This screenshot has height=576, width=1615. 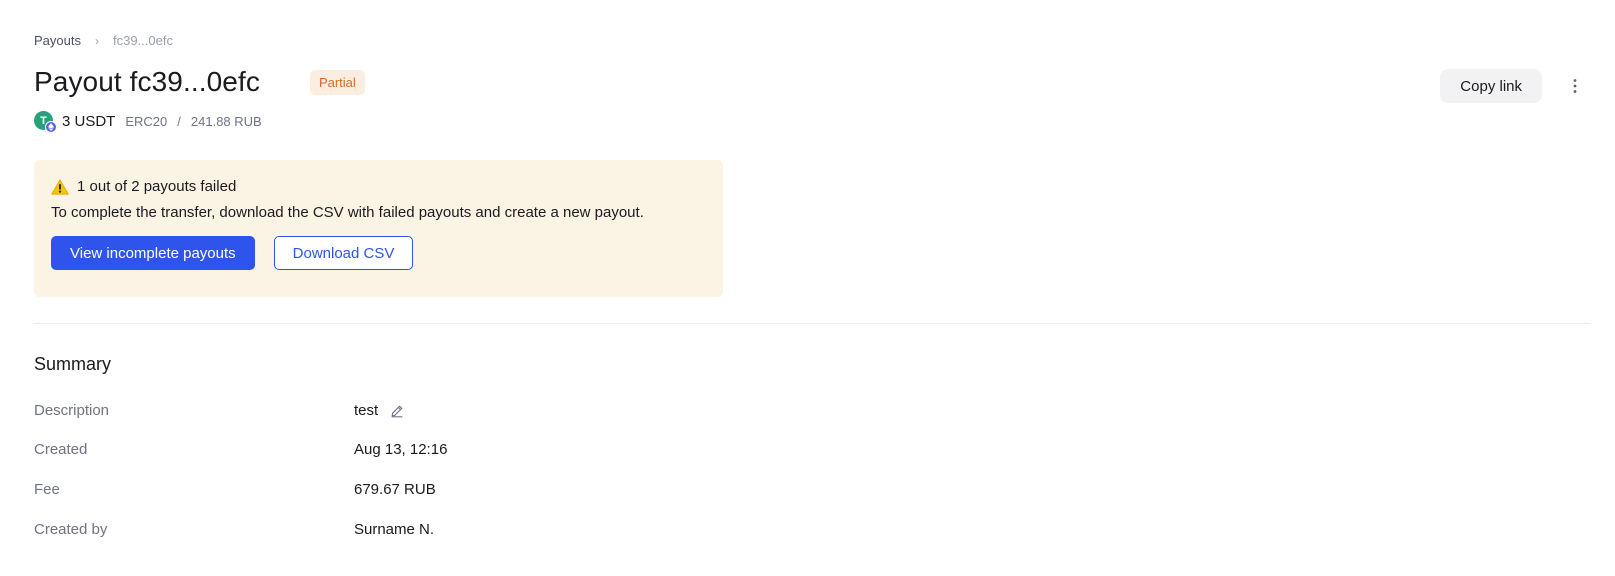 I want to click on coin-icon-group: T, so click(x=45, y=122).